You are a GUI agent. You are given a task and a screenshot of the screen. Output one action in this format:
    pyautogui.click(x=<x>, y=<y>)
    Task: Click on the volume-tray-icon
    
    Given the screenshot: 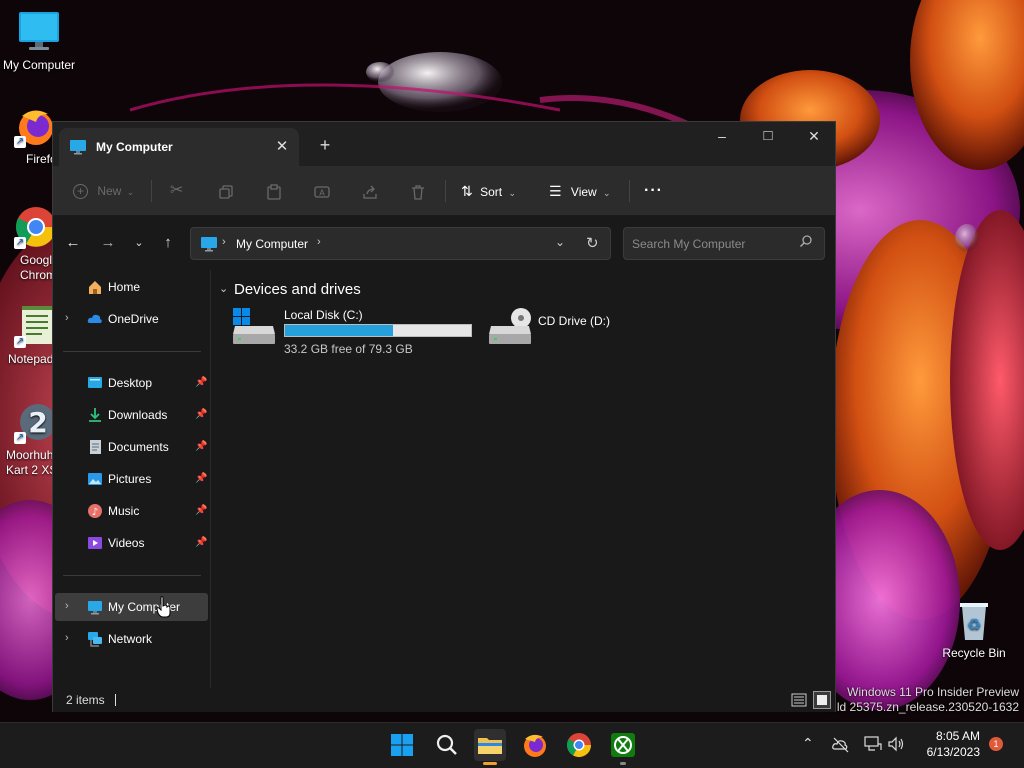 What is the action you would take?
    pyautogui.click(x=896, y=745)
    